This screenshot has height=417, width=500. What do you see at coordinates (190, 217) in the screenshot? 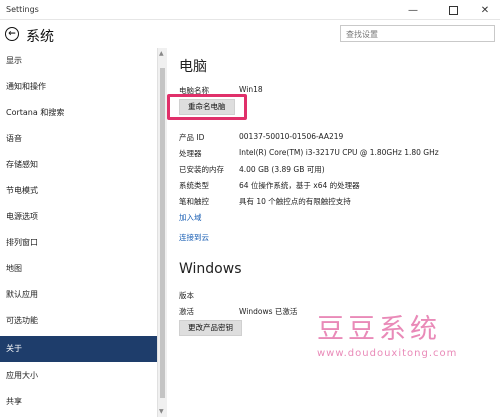
I see `join-domain-link: 加入域` at bounding box center [190, 217].